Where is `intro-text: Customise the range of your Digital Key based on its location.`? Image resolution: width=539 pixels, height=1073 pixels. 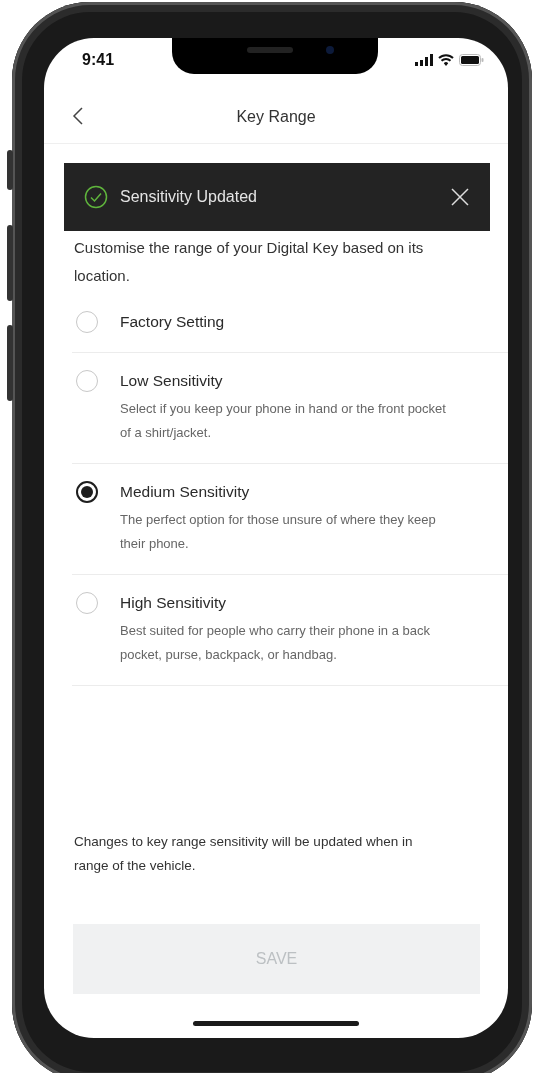 intro-text: Customise the range of your Digital Key based on its location. is located at coordinates (249, 262).